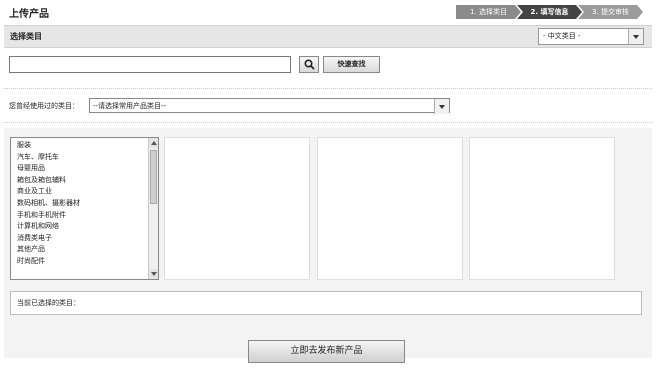 The image size is (658, 370). What do you see at coordinates (153, 143) in the screenshot?
I see `scroll-up-arrow-icon` at bounding box center [153, 143].